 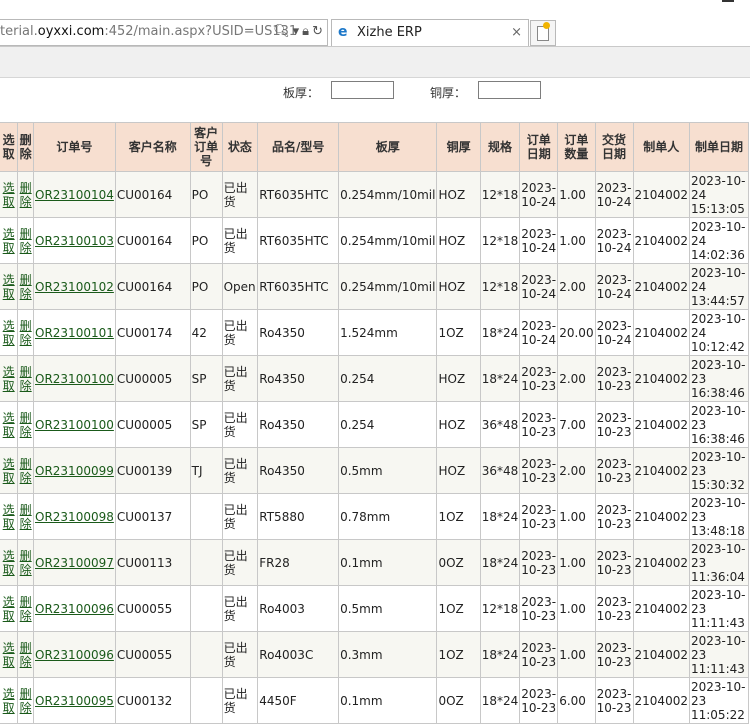 I want to click on search-icon: 🔍︎, so click(x=281, y=31).